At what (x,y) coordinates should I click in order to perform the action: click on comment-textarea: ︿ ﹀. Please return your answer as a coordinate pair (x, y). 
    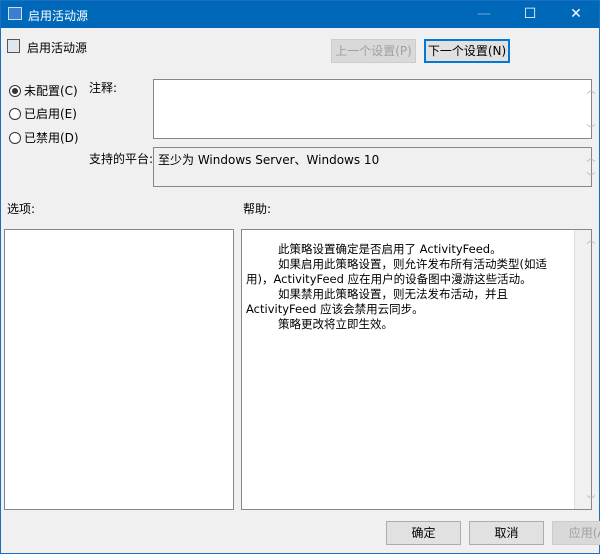
    Looking at the image, I should click on (374, 109).